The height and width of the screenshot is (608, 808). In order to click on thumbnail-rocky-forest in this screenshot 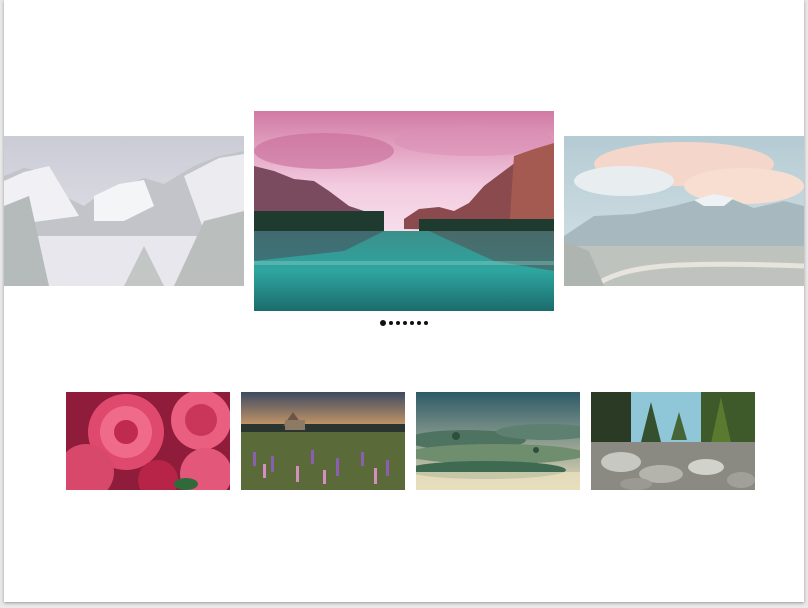, I will do `click(673, 441)`.